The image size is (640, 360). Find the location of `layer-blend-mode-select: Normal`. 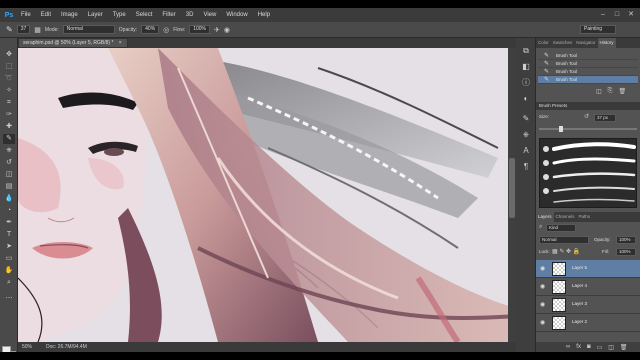

layer-blend-mode-select: Normal is located at coordinates (564, 240).